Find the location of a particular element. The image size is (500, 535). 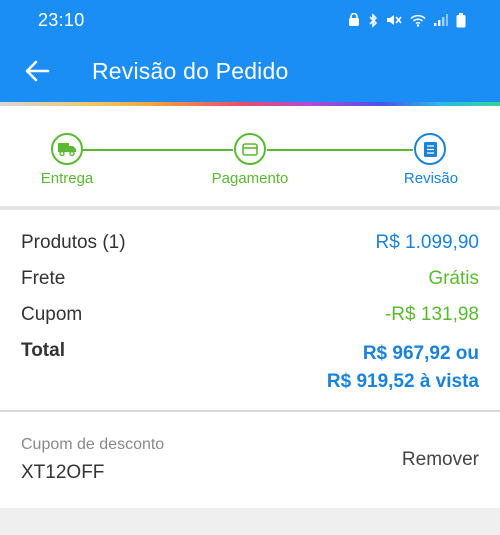

lock-icon is located at coordinates (354, 19).